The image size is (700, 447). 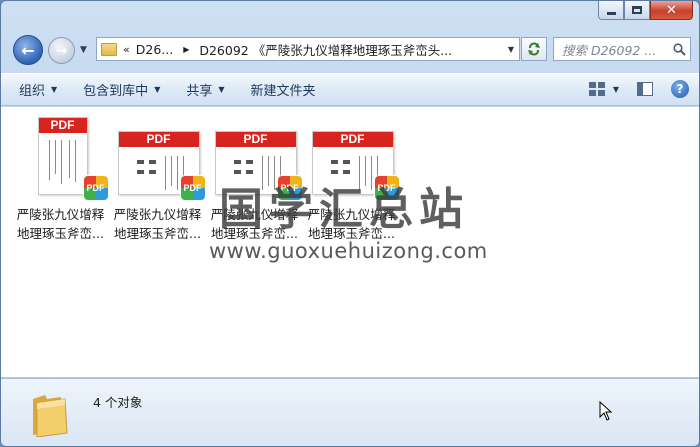 I want to click on cursor-icon, so click(x=606, y=411).